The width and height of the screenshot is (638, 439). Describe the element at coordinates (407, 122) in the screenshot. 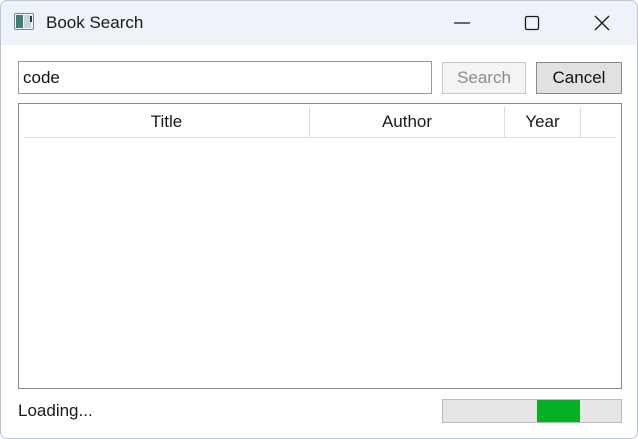

I see `column-header-author: Author` at that location.